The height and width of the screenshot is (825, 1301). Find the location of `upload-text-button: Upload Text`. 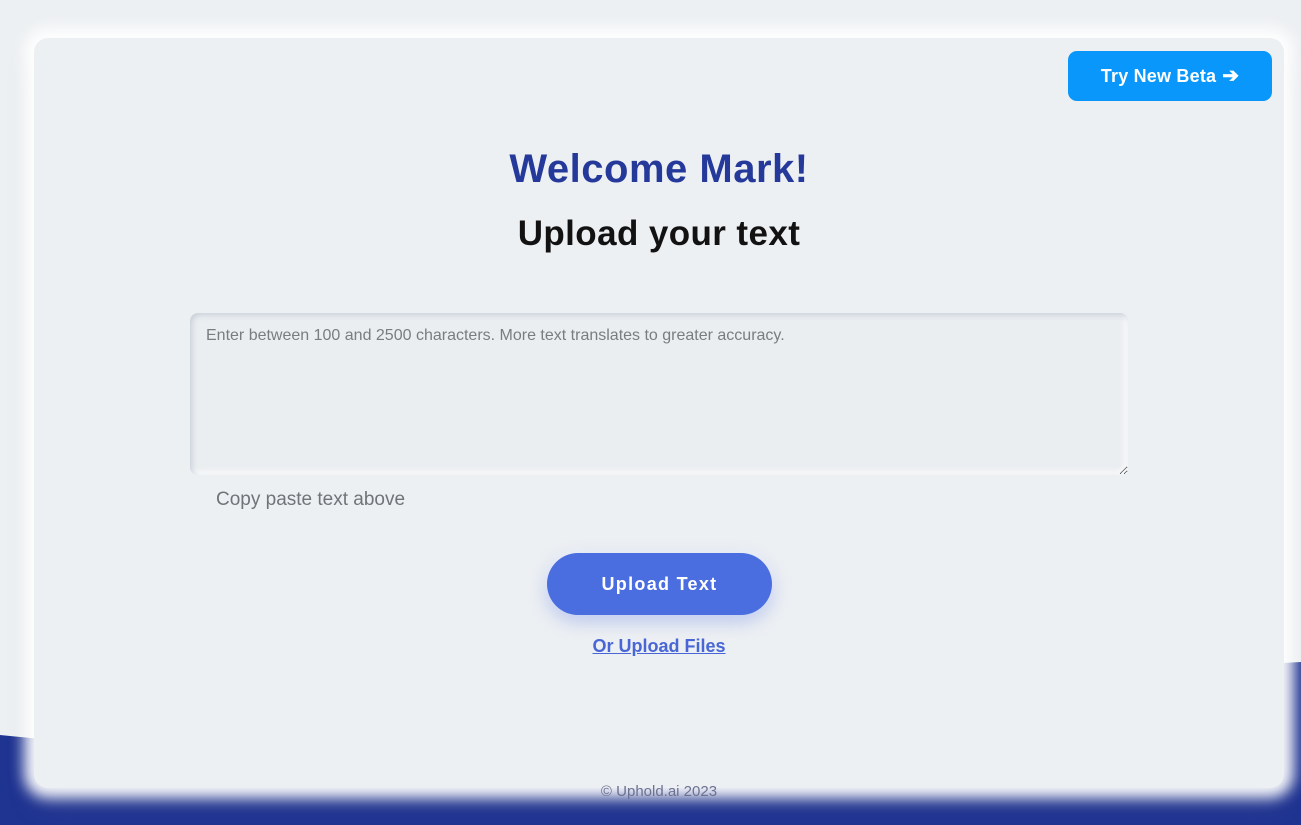

upload-text-button: Upload Text is located at coordinates (659, 584).